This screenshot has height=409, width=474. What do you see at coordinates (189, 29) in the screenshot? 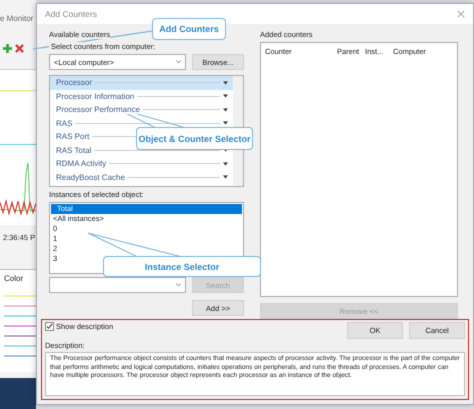
I see `callout-tooltip: Add Counters` at bounding box center [189, 29].